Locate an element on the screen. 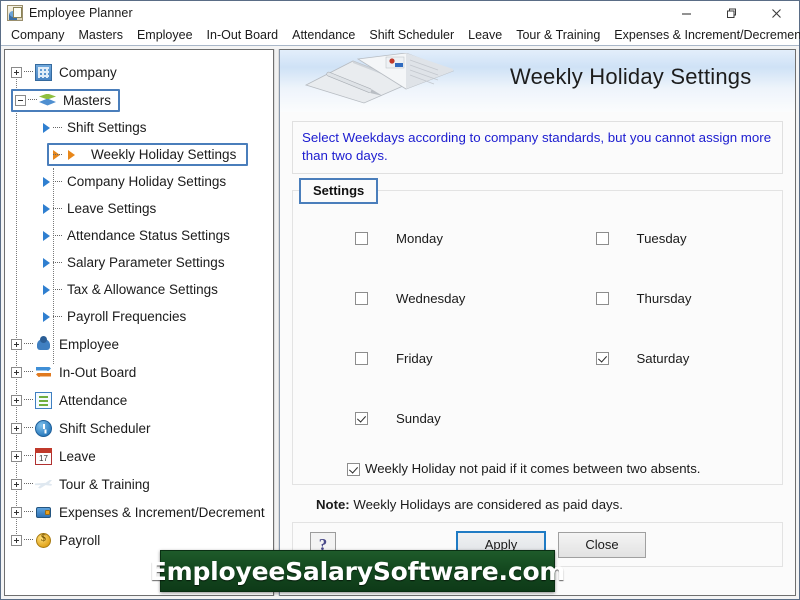 The image size is (800, 600). checkbox-friday: Friday is located at coordinates (415, 381).